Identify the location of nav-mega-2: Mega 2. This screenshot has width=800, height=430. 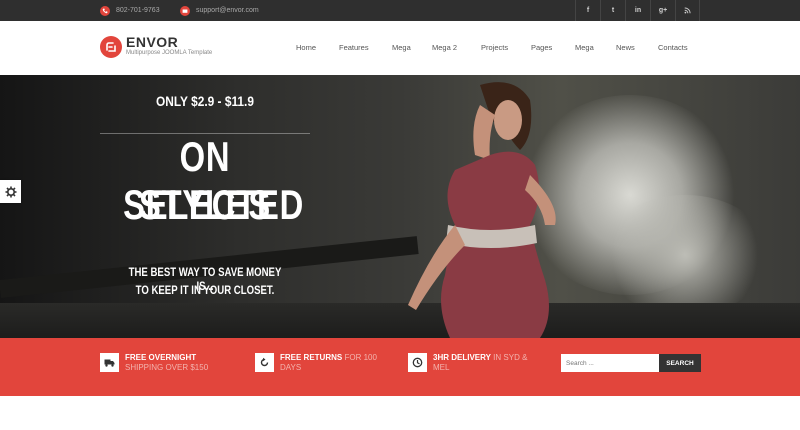
(444, 47).